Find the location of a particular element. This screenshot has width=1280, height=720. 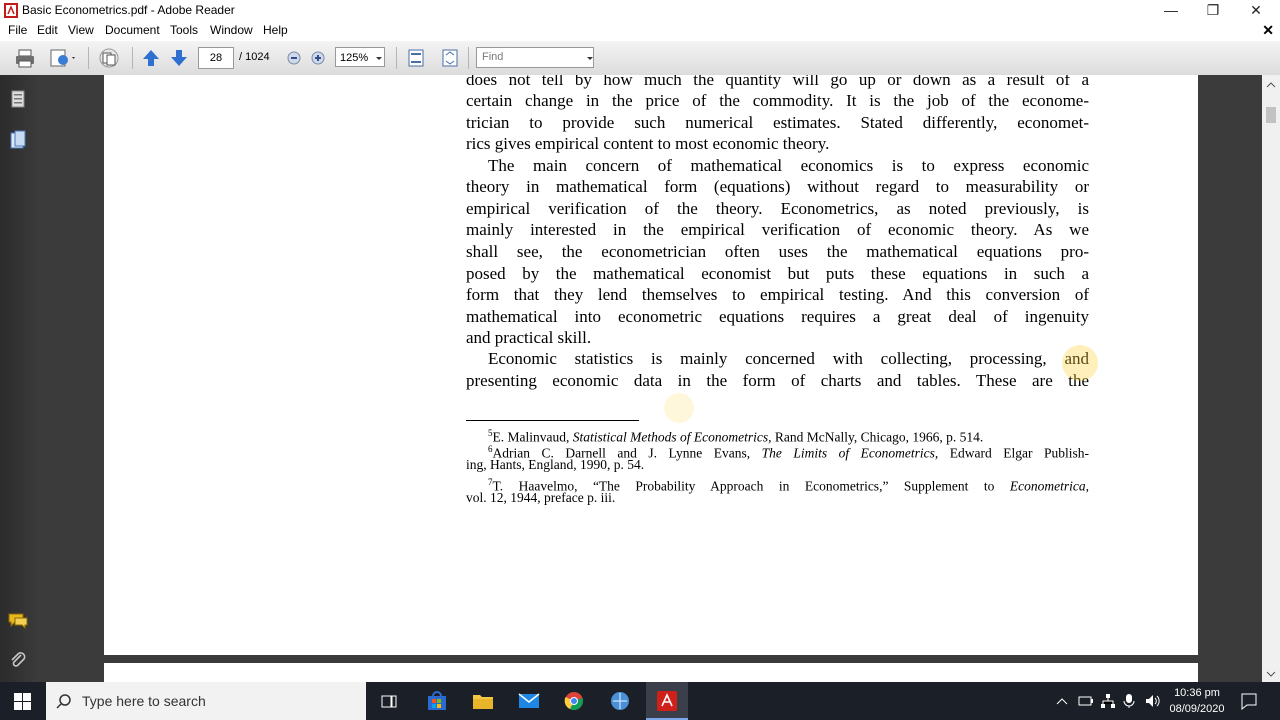

taskbar-search-box: Type here to search is located at coordinates (206, 701).